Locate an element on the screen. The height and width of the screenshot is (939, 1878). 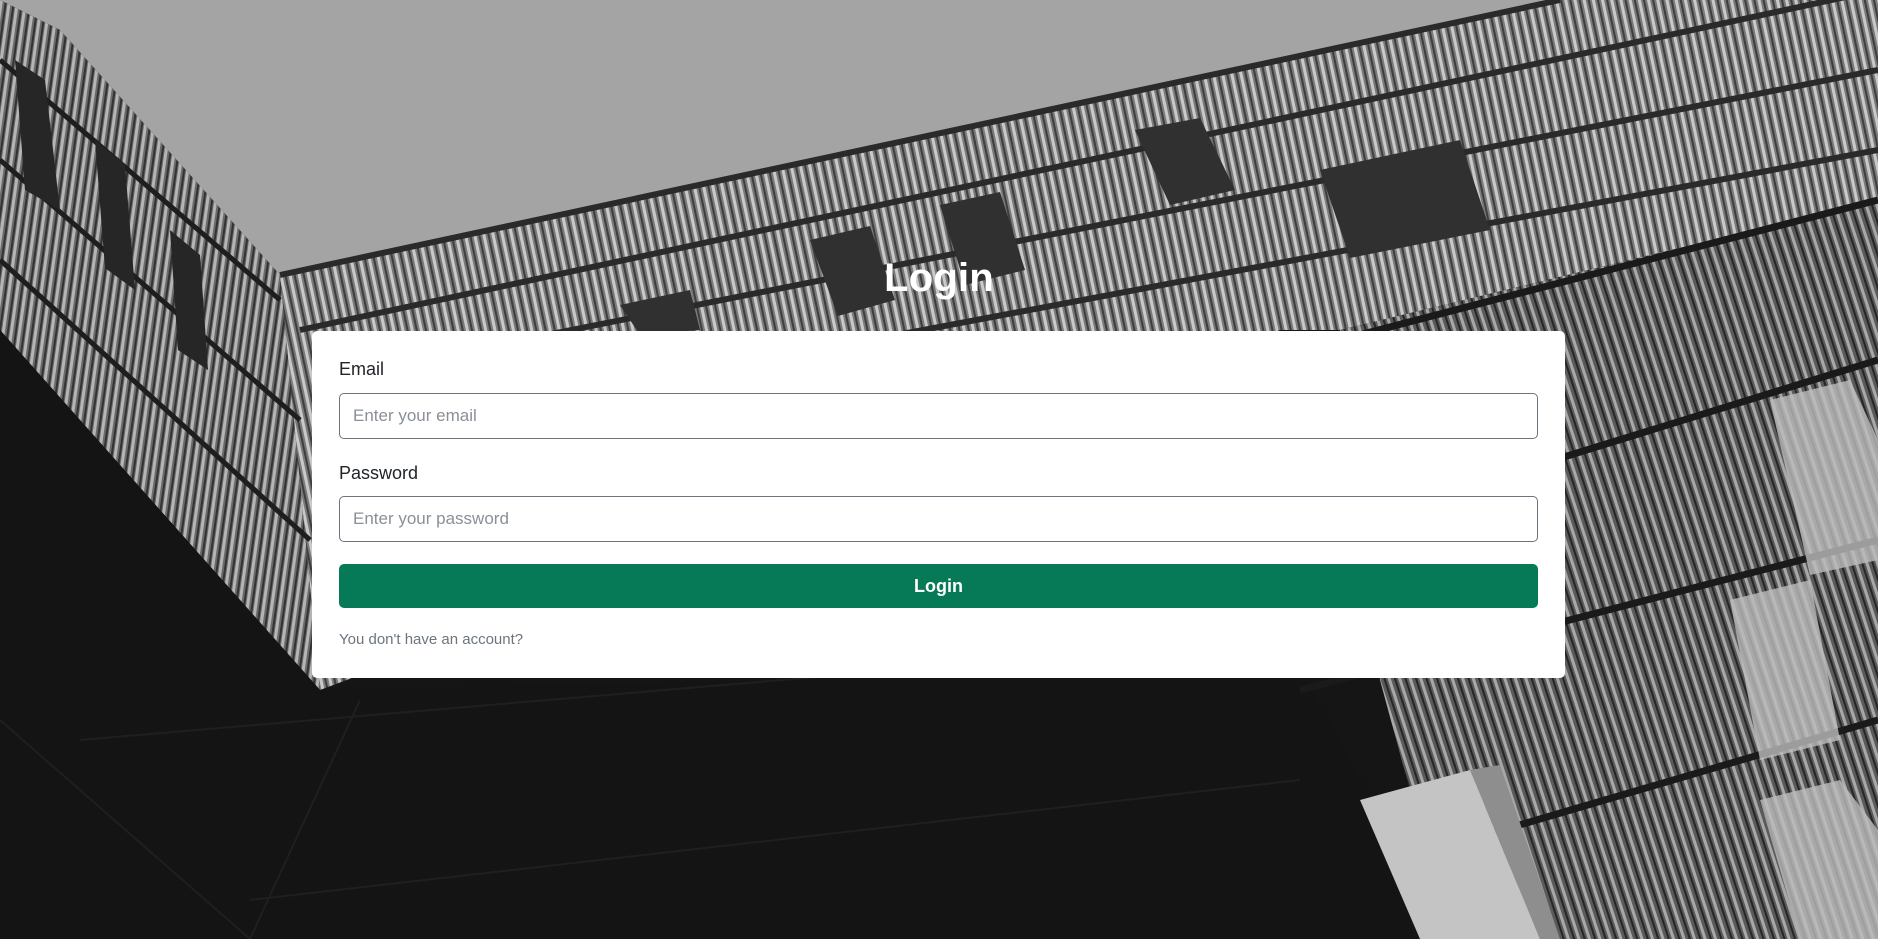
login-button: Login is located at coordinates (938, 586).